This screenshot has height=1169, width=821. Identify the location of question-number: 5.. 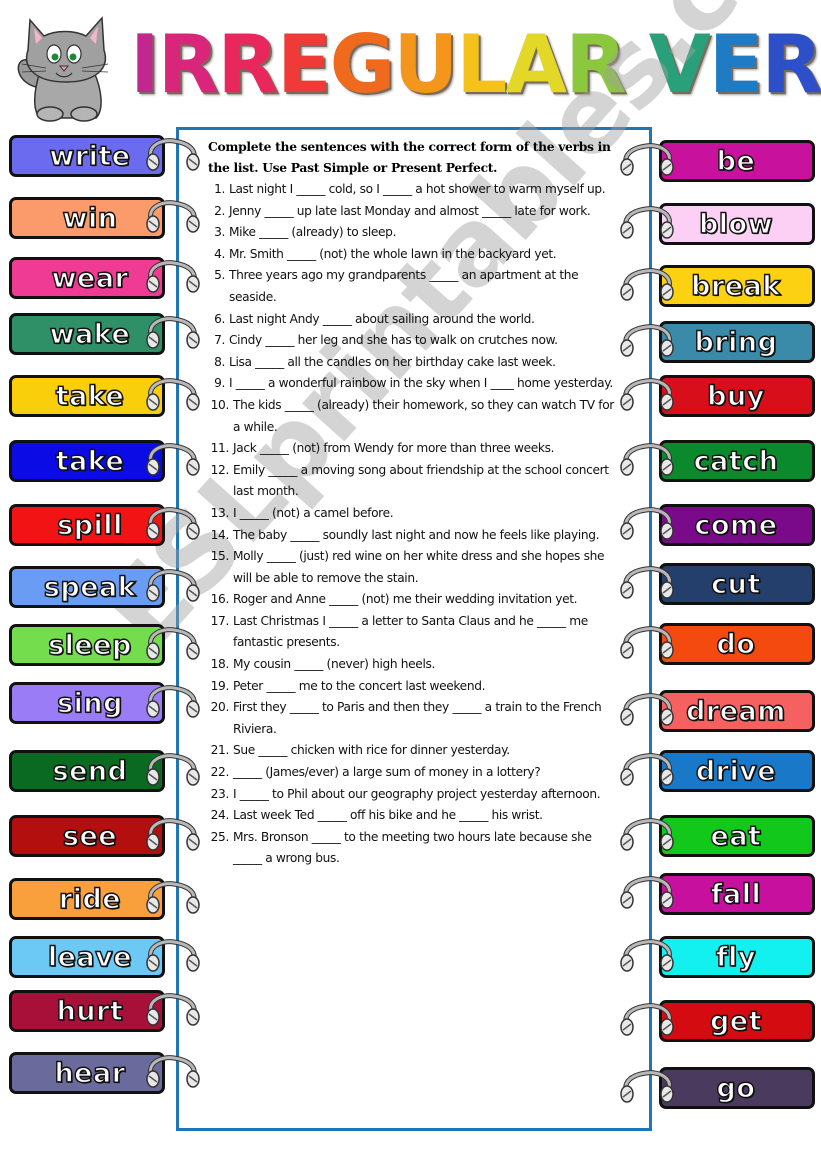
(219, 275).